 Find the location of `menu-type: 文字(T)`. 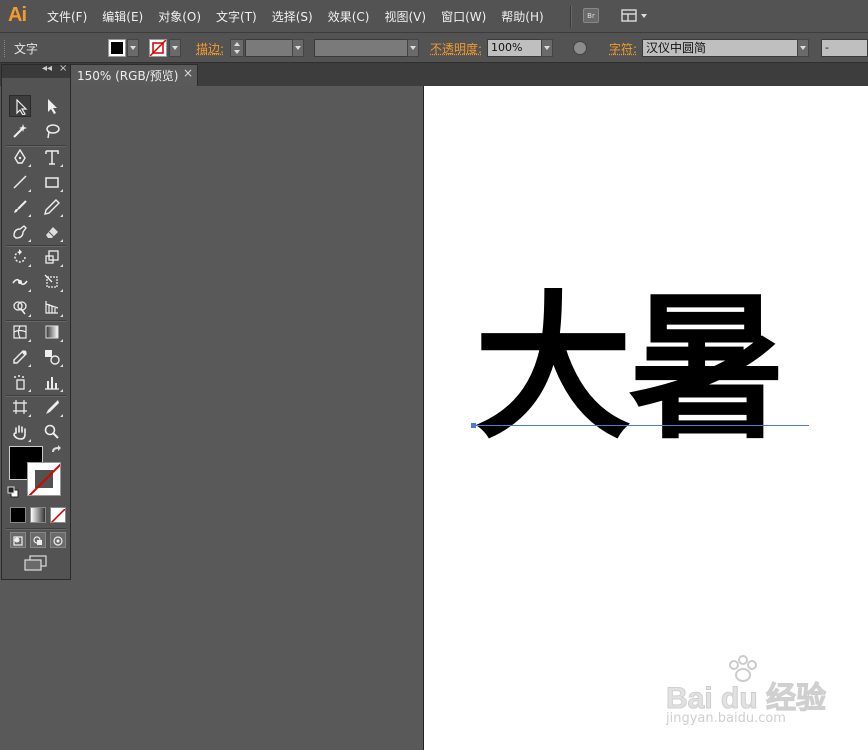

menu-type: 文字(T) is located at coordinates (236, 16).